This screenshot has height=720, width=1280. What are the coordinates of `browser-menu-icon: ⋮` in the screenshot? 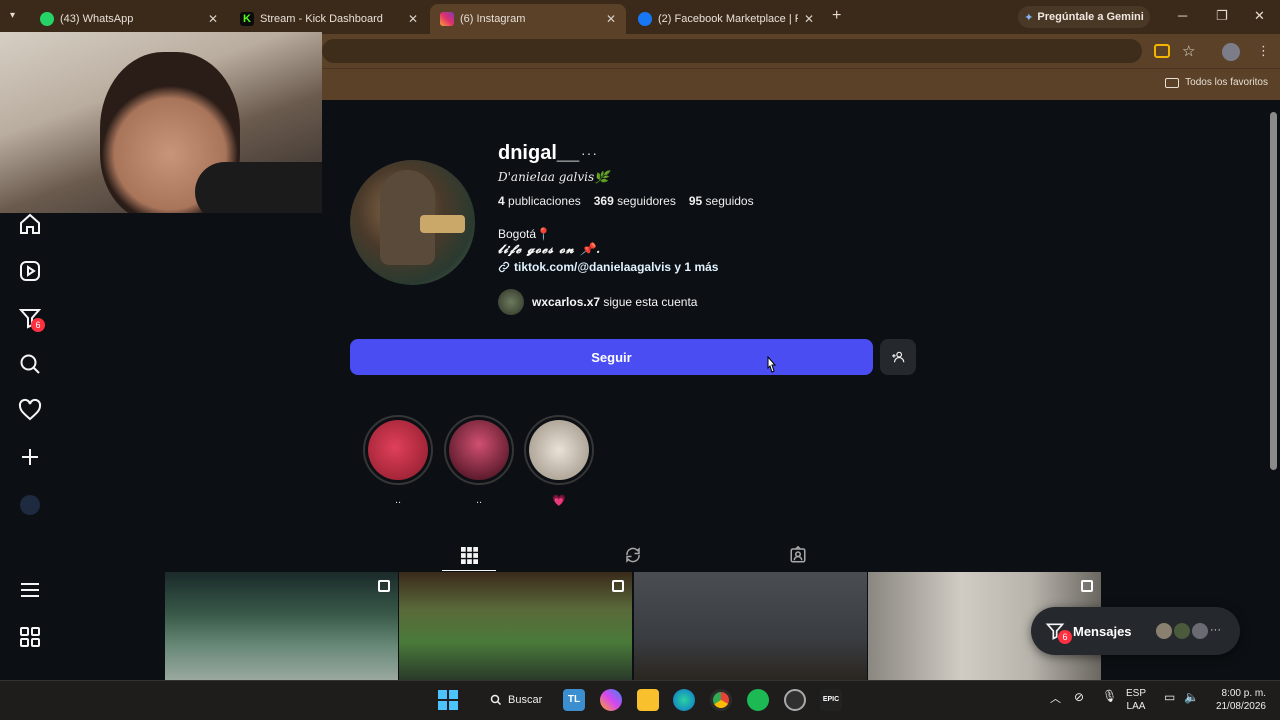 It's located at (1263, 51).